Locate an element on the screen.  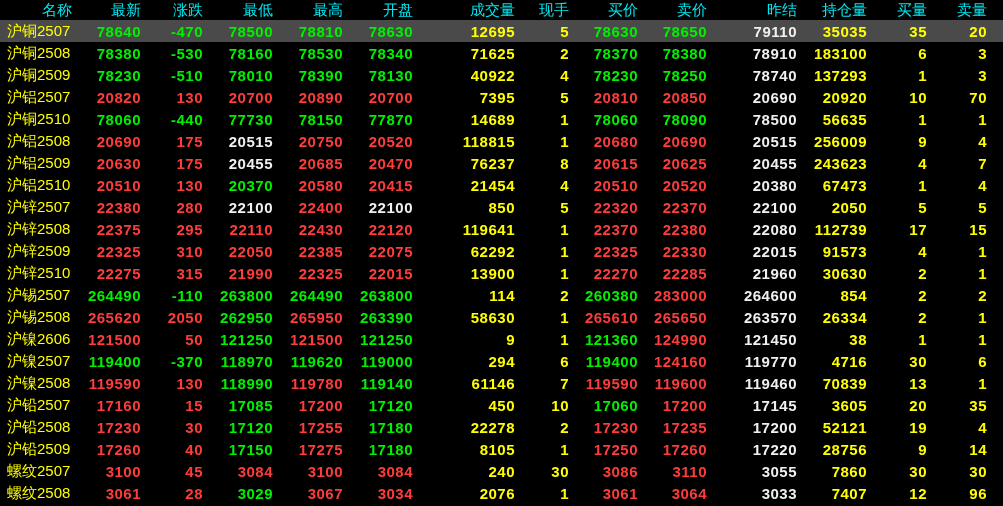
contract-name: 沪铅2507 is located at coordinates (38, 405).